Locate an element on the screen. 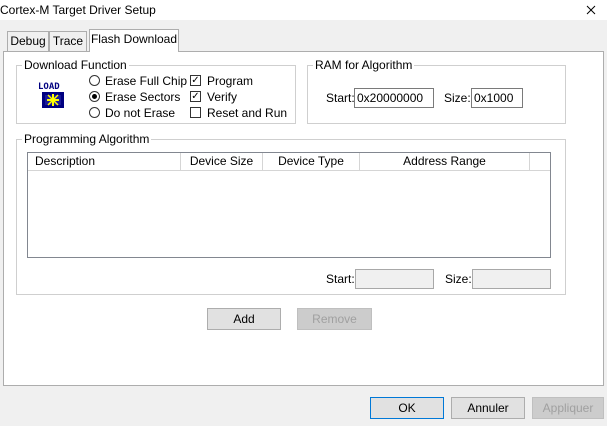 Image resolution: width=607 pixels, height=426 pixels. tab-label: Flash Download is located at coordinates (134, 39).